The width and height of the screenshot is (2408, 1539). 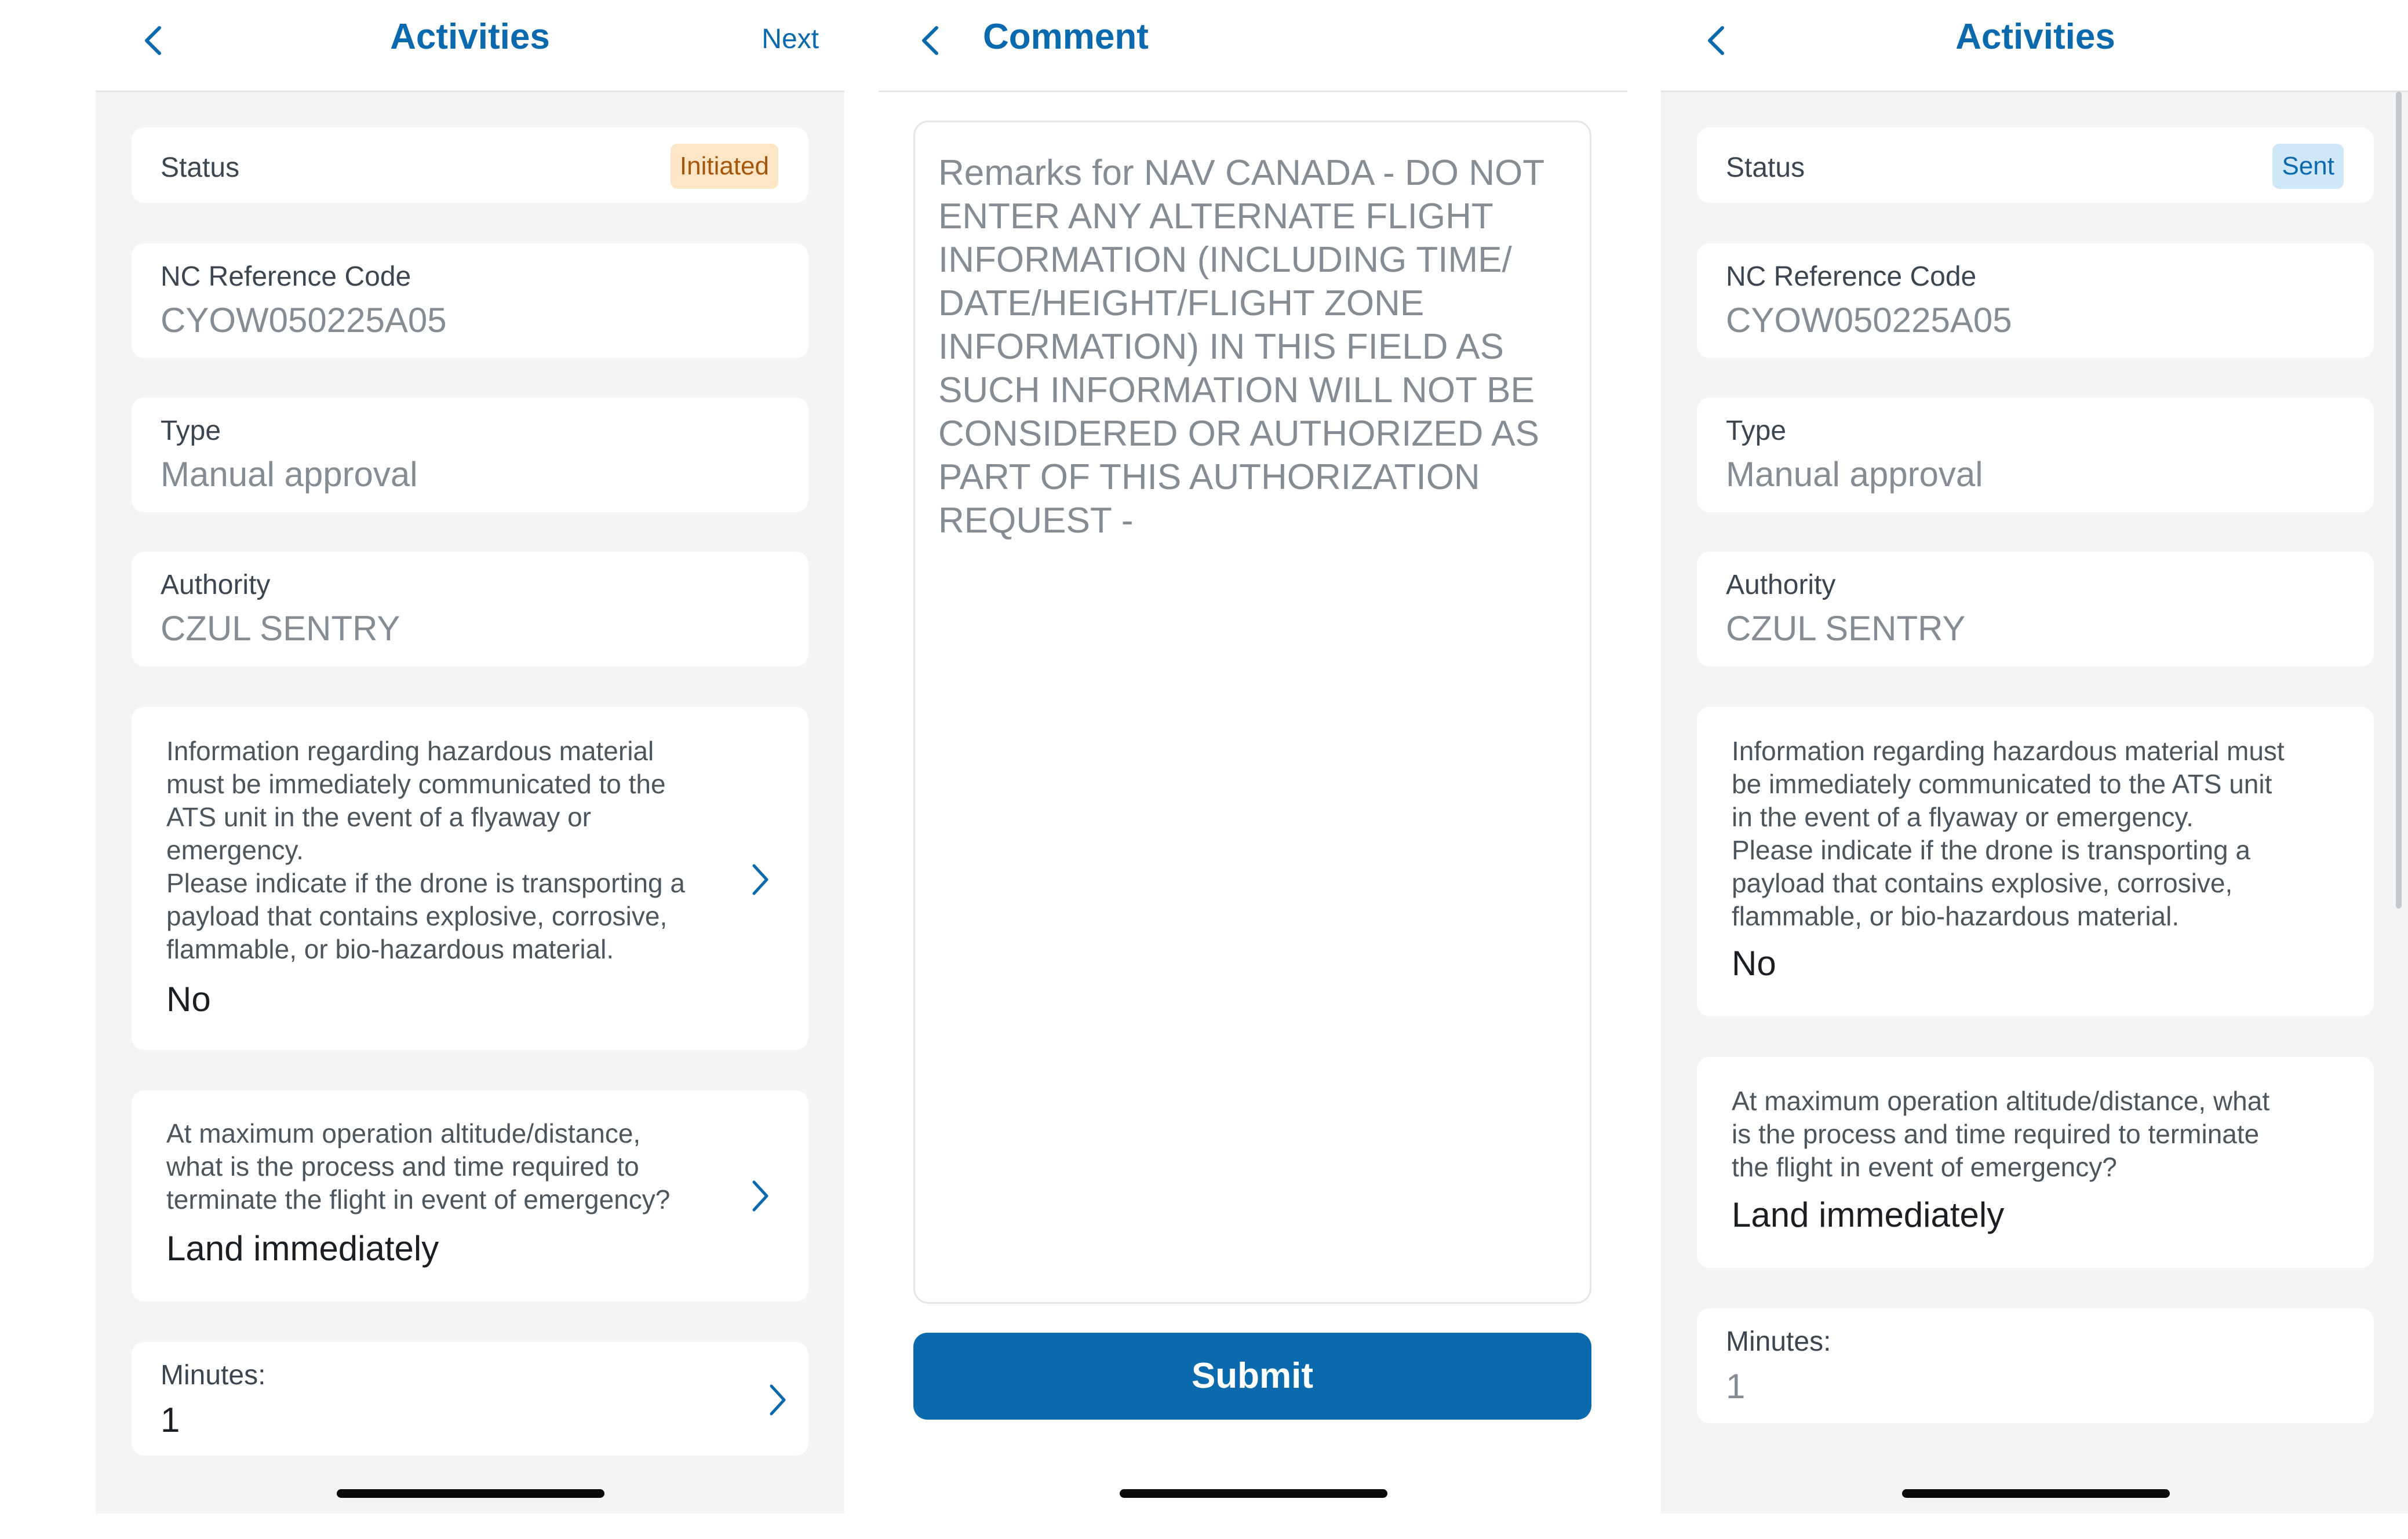 I want to click on question-line: what is the process and time required to, so click(x=402, y=1166).